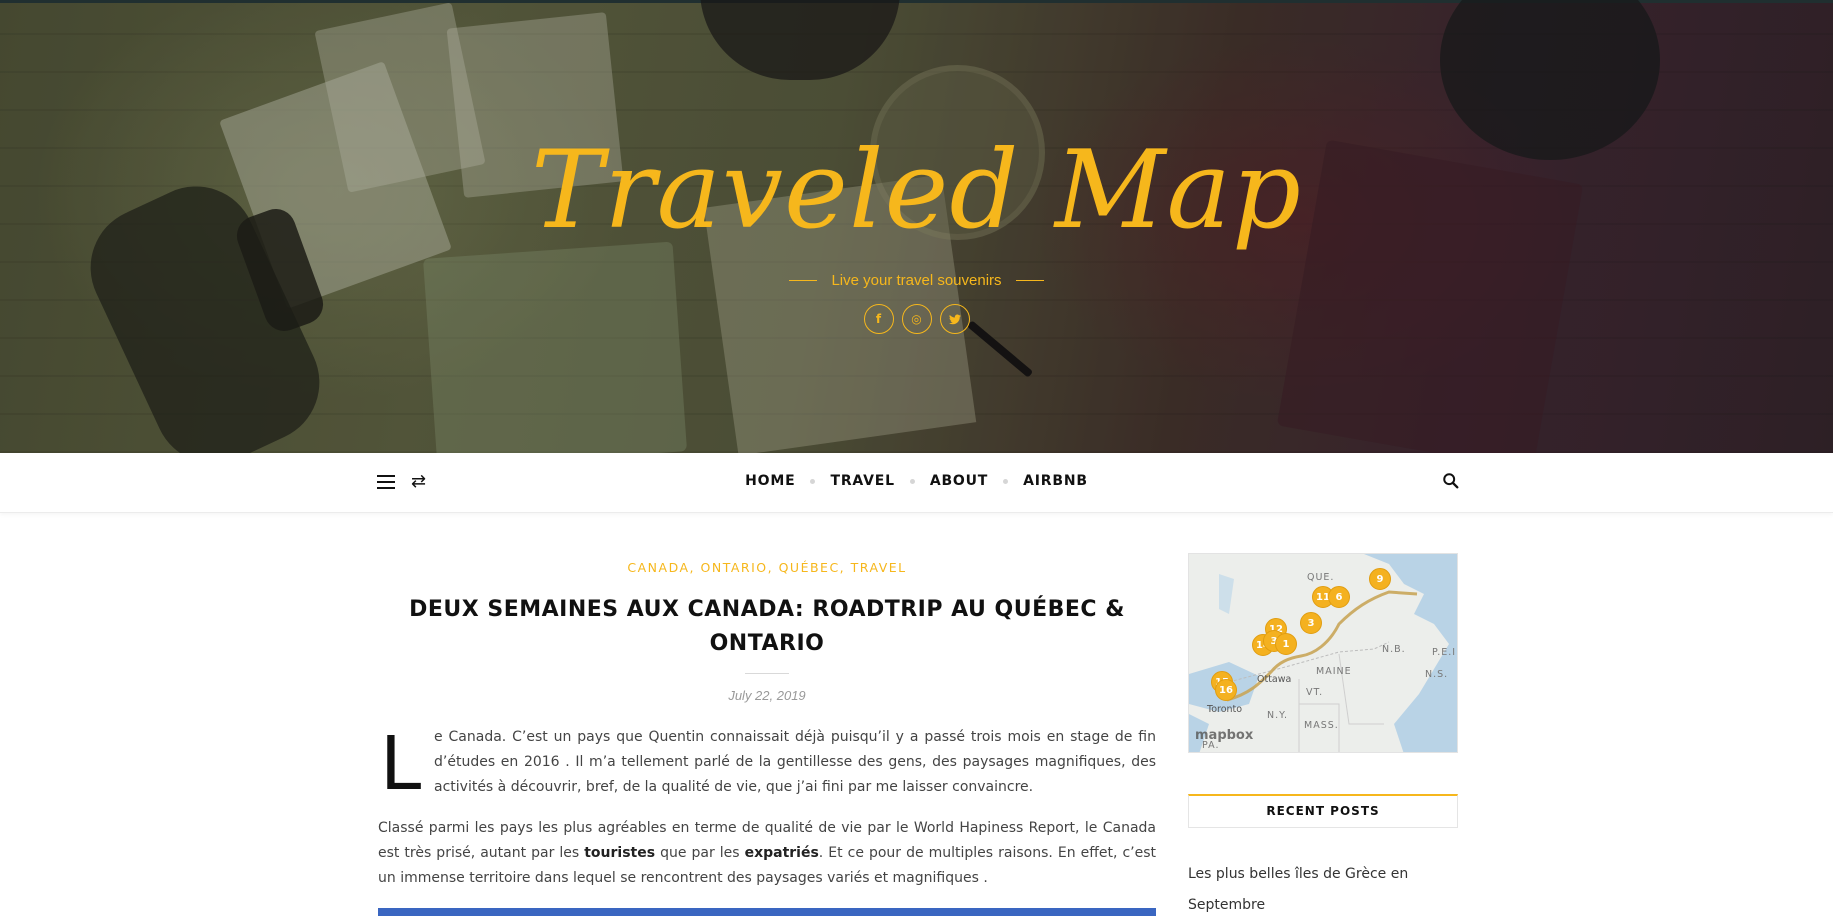 This screenshot has width=1833, height=916. I want to click on search-icon, so click(1451, 481).